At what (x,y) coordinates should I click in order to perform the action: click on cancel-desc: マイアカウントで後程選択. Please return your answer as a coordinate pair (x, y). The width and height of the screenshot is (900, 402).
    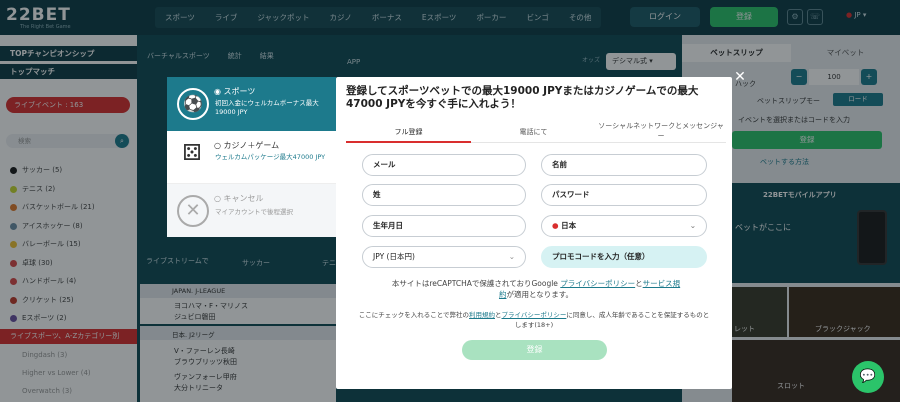
    Looking at the image, I should click on (254, 212).